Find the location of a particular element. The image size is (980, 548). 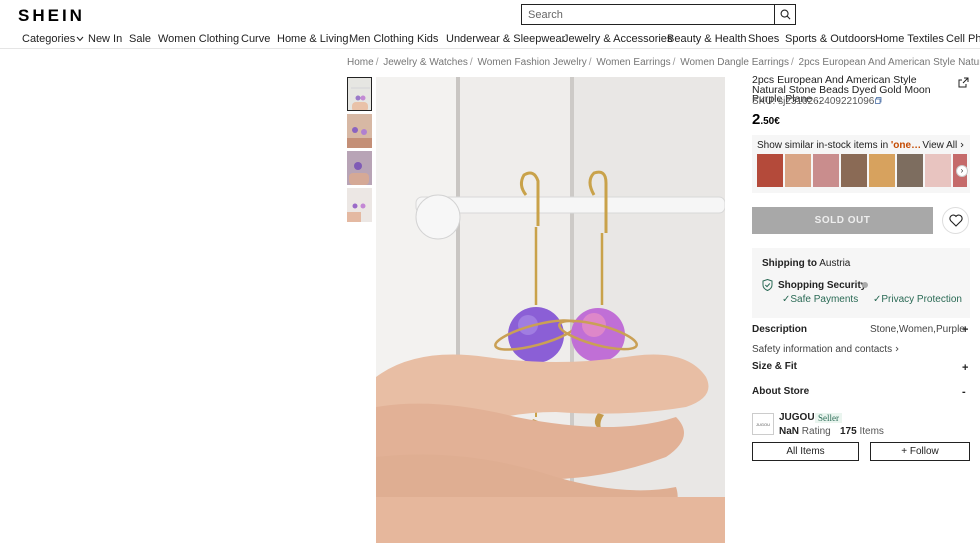

search-bar is located at coordinates (658, 14).